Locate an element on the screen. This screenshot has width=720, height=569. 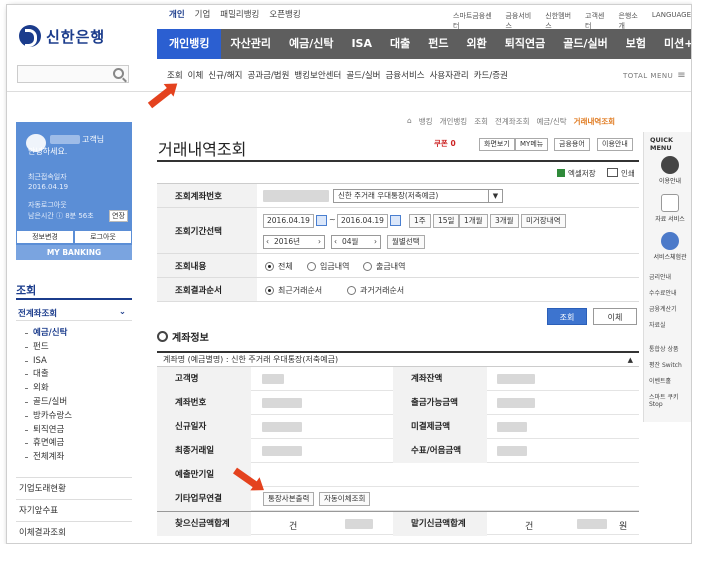
account-select: 신한 주거래 우대통장(저축예금) ▼ is located at coordinates (418, 196).